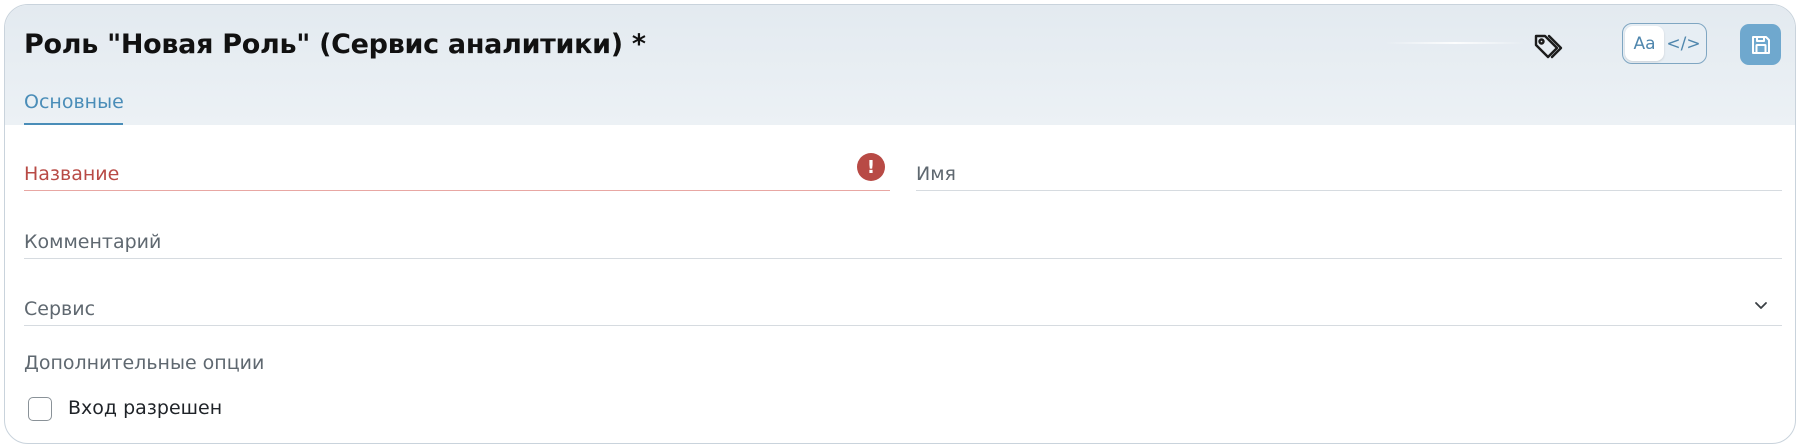  Describe the element at coordinates (903, 303) in the screenshot. I see `service-select: Сервис` at that location.